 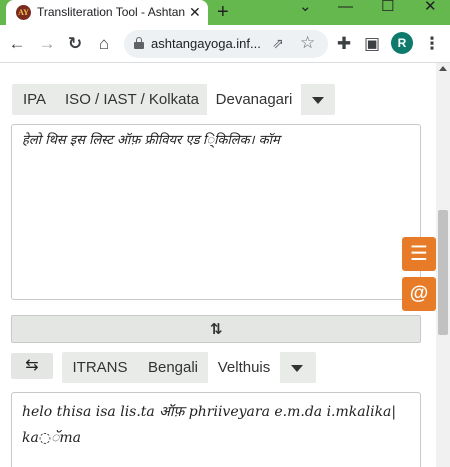 I want to click on scrollbar-thumb, so click(x=443, y=272).